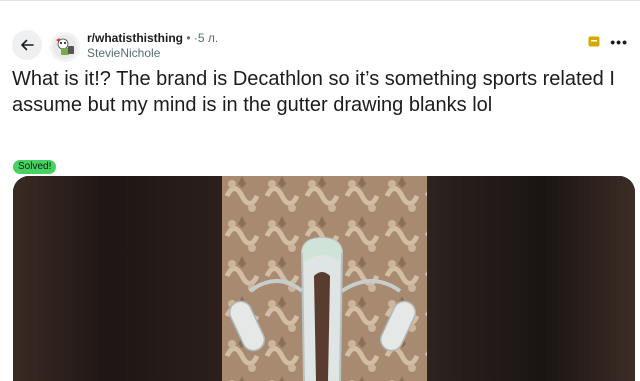 This screenshot has height=381, width=640. What do you see at coordinates (608, 42) in the screenshot?
I see `post-actions: •••` at bounding box center [608, 42].